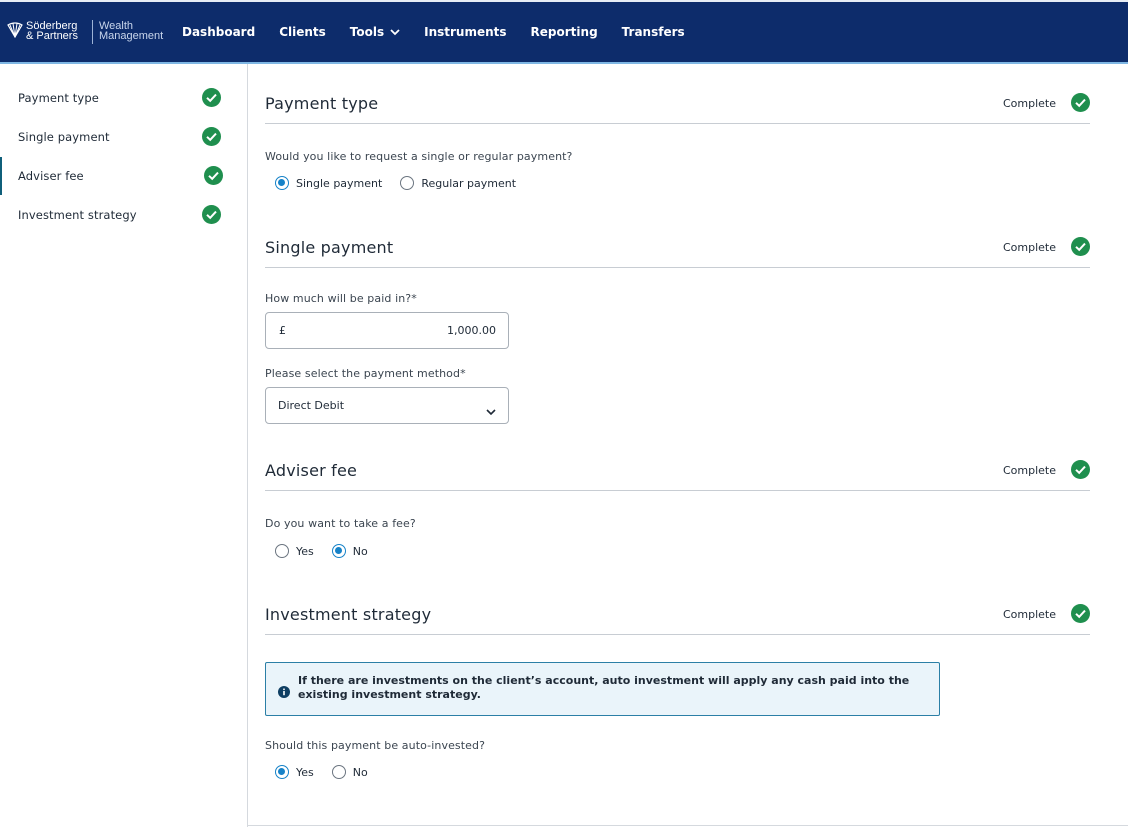 The width and height of the screenshot is (1128, 827). What do you see at coordinates (387, 405) in the screenshot?
I see `payment-method-select: Direct Debit` at bounding box center [387, 405].